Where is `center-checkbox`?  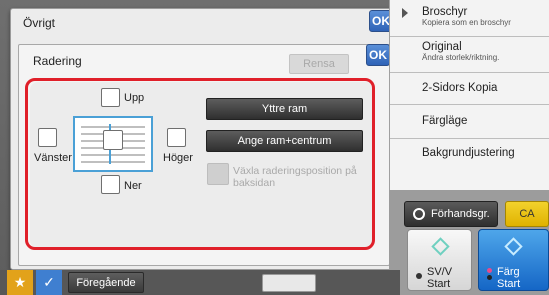
center-checkbox is located at coordinates (113, 140).